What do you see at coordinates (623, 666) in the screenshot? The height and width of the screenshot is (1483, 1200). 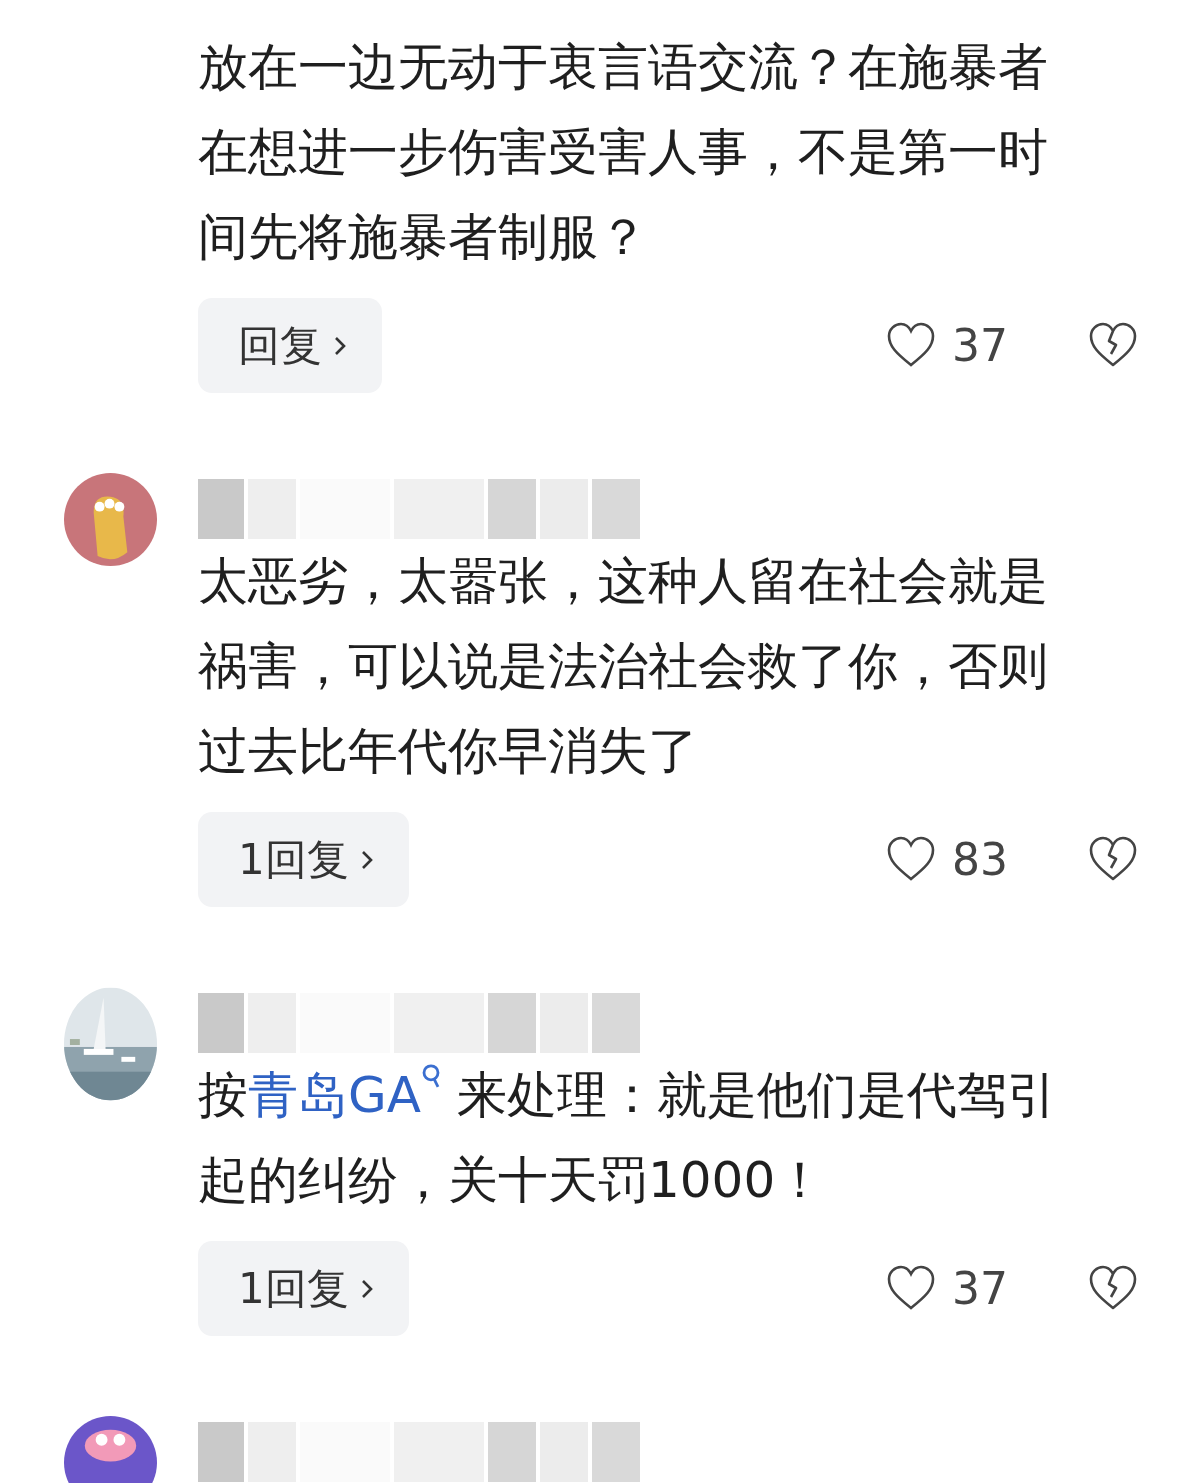 I see `comment-text: 太恶劣，太嚣张，这种人留在社会就是 祸害，可以说是法治社会救了你，否则 过去比年代你早消失了` at bounding box center [623, 666].